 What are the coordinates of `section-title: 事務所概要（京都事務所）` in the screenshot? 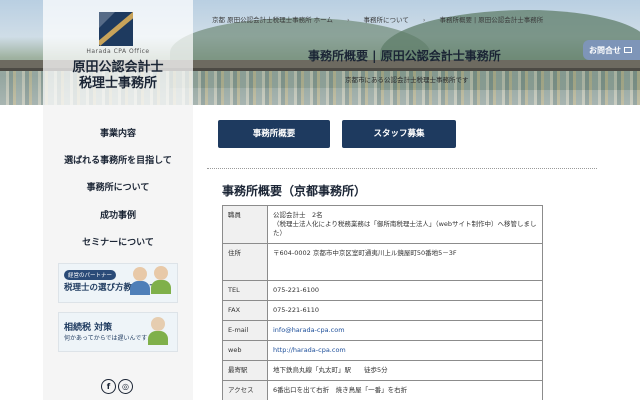 It's located at (294, 191).